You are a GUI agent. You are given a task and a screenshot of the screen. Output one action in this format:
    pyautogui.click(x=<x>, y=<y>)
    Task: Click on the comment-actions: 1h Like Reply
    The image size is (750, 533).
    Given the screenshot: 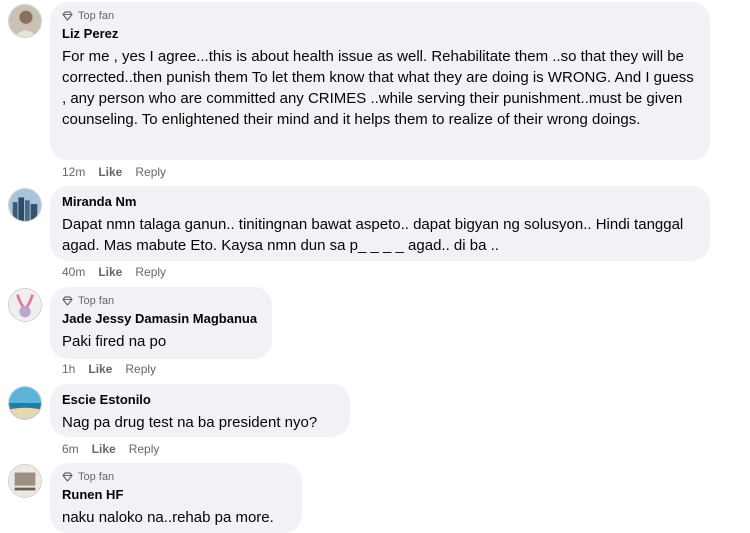 What is the action you would take?
    pyautogui.click(x=109, y=369)
    